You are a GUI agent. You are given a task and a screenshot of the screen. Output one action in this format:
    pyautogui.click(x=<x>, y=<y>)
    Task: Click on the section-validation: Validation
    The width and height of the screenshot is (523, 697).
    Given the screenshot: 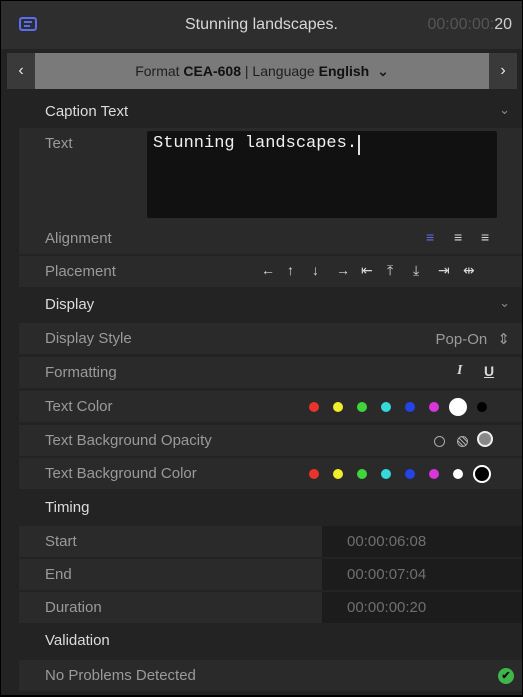 What is the action you would take?
    pyautogui.click(x=270, y=641)
    